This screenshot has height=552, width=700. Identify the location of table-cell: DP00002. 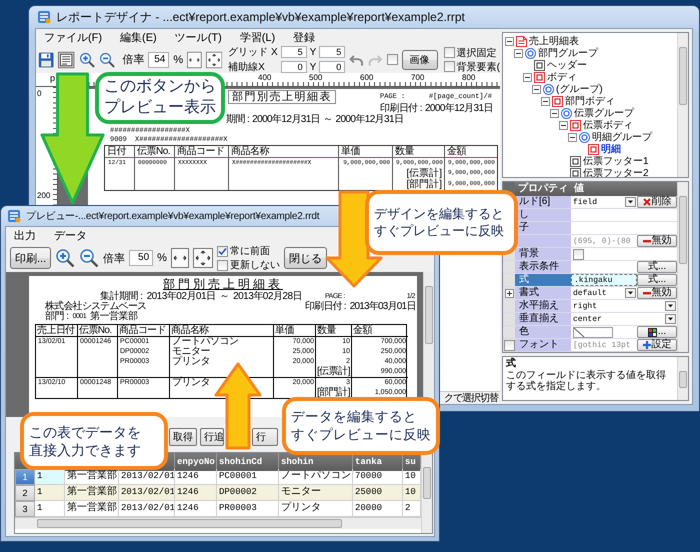
(248, 493).